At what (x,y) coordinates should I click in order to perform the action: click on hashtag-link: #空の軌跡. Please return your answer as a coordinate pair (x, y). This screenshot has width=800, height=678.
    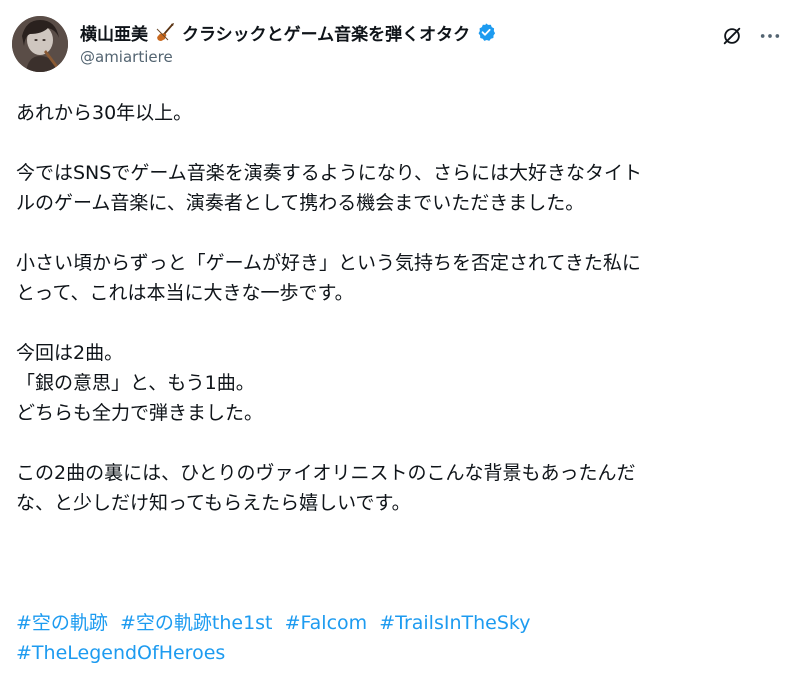
    Looking at the image, I should click on (62, 623).